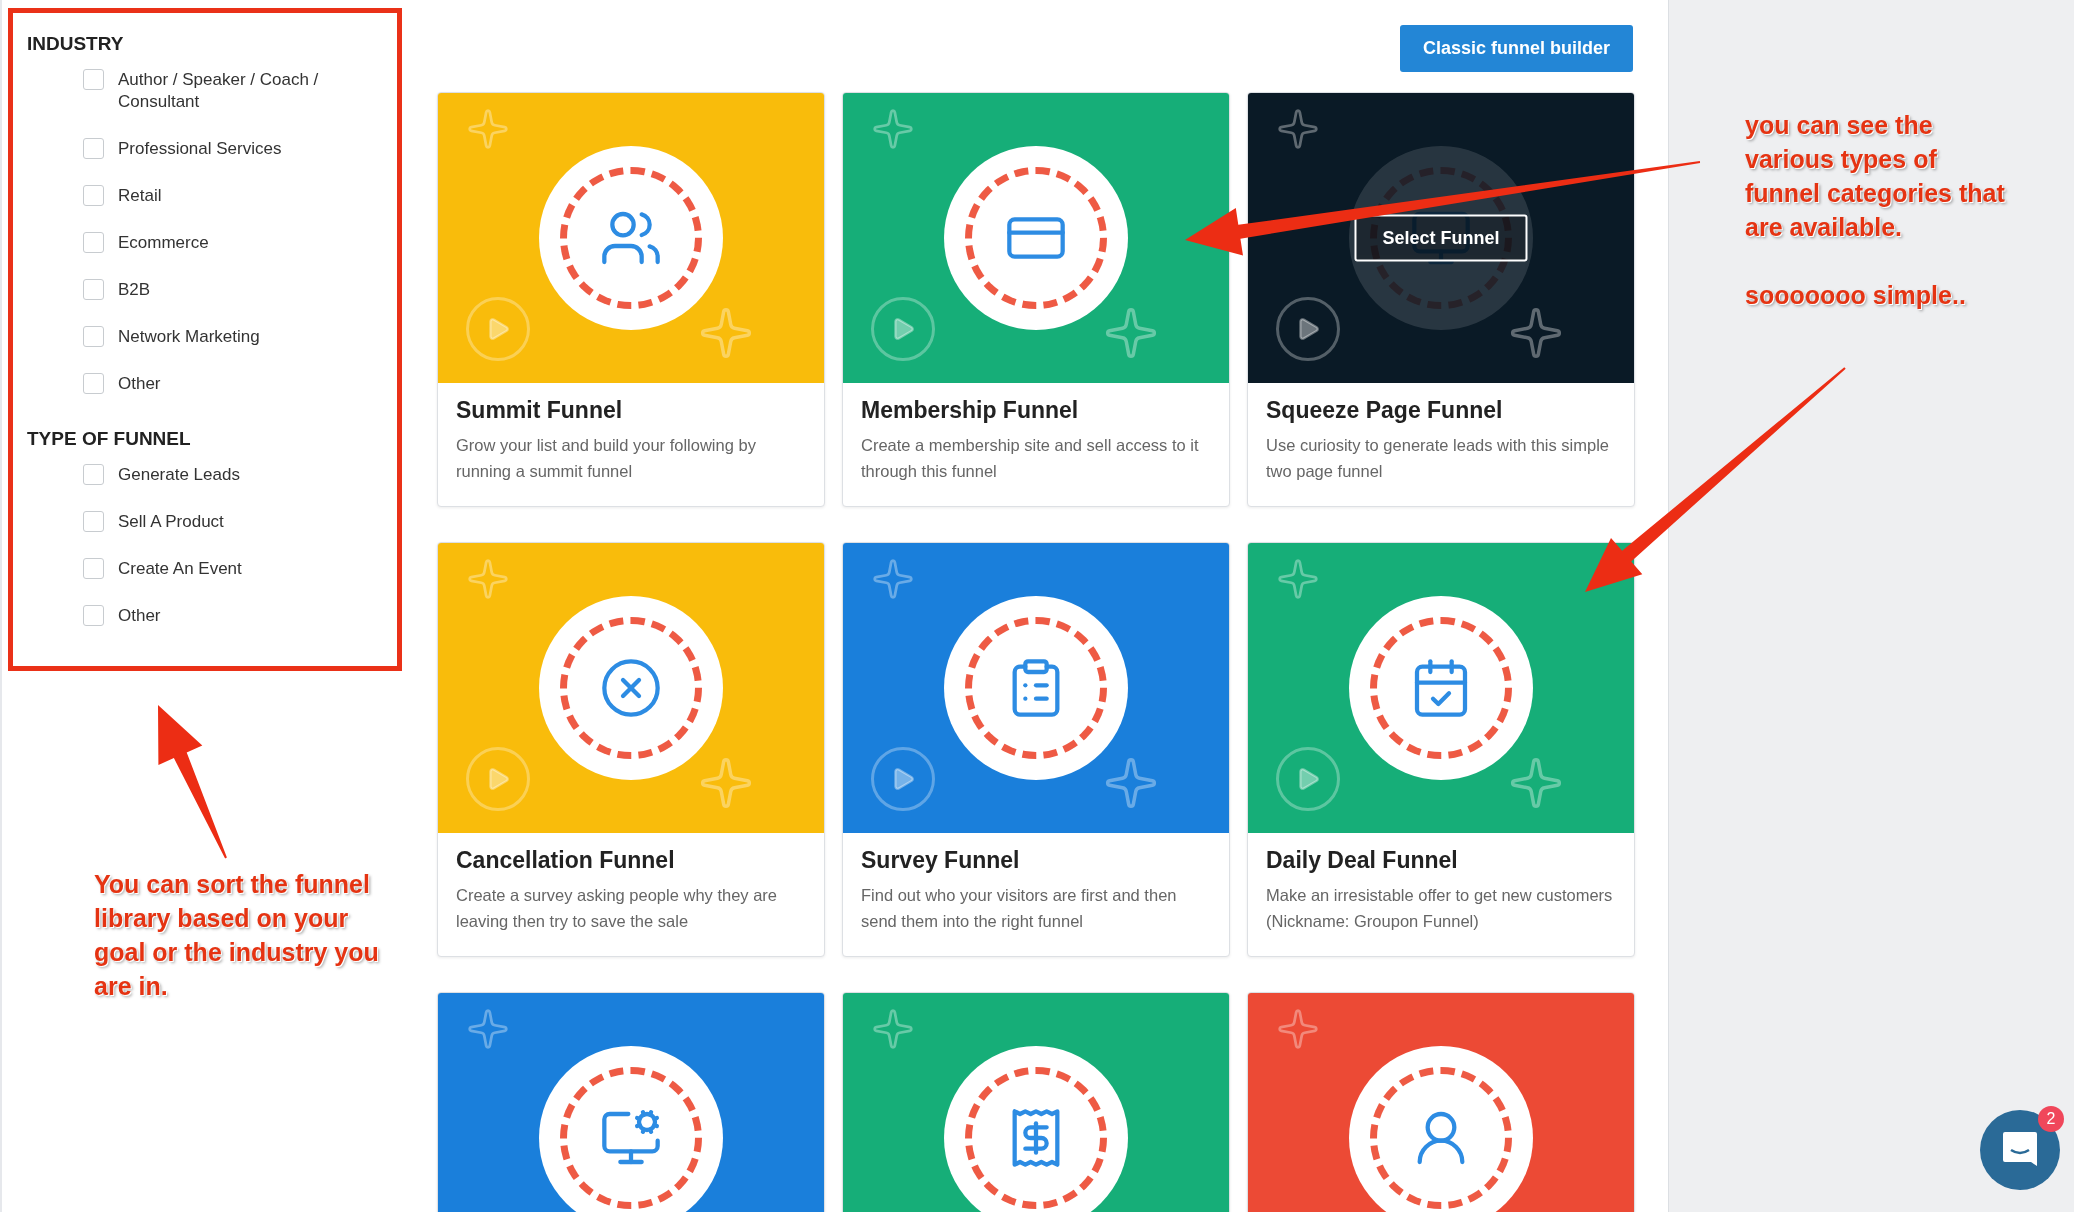 This screenshot has height=1212, width=2074. Describe the element at coordinates (631, 299) in the screenshot. I see `funnel-card: Summit Funnel Grow your list and build your following by running a summit funnel` at that location.